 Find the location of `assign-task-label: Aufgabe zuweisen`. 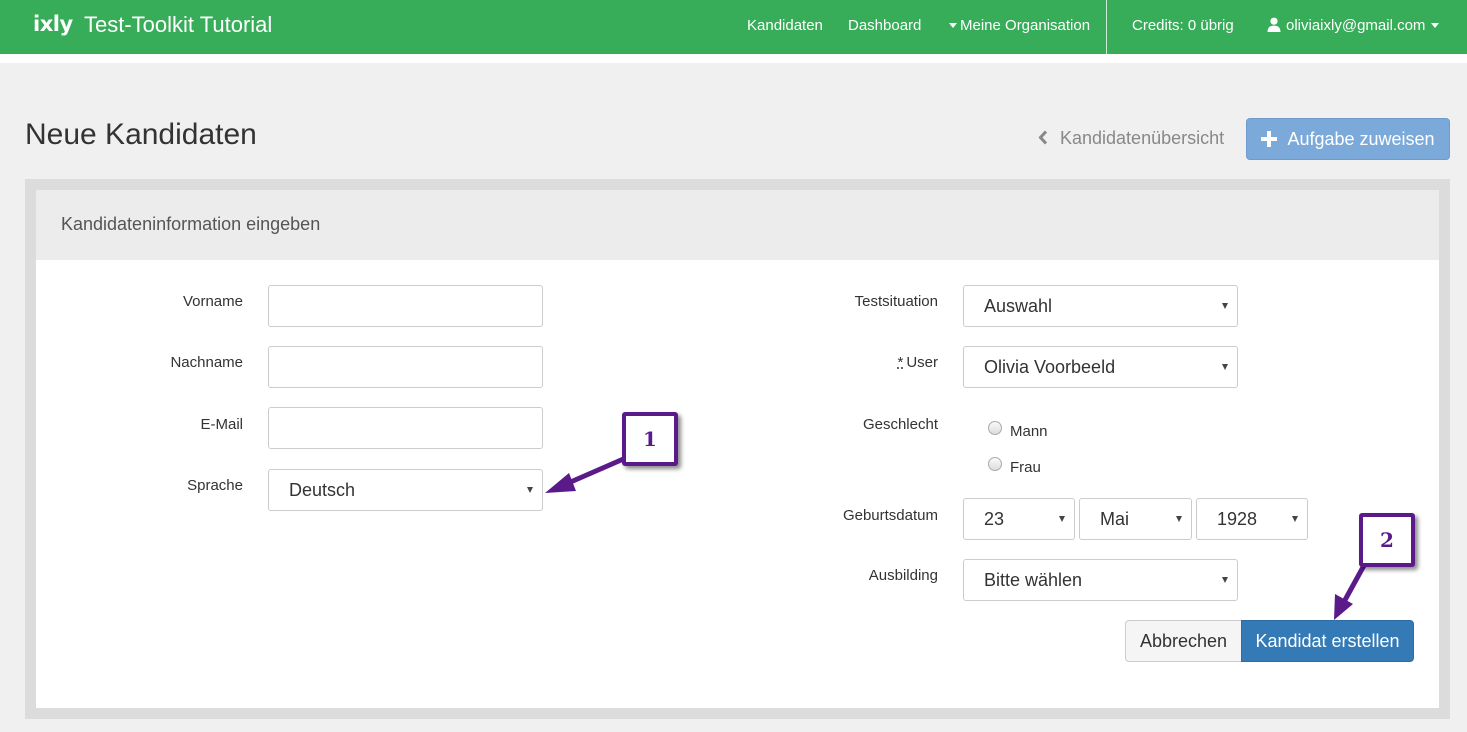

assign-task-label: Aufgabe zuweisen is located at coordinates (1361, 138).